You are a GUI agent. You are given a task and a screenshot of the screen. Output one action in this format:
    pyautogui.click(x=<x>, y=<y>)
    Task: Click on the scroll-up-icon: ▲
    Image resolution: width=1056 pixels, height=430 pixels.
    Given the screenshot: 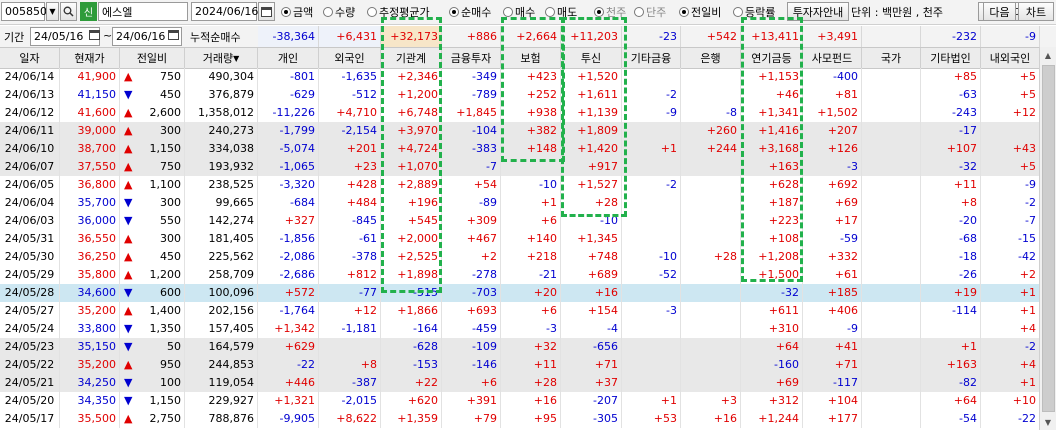 What is the action you would take?
    pyautogui.click(x=1048, y=55)
    